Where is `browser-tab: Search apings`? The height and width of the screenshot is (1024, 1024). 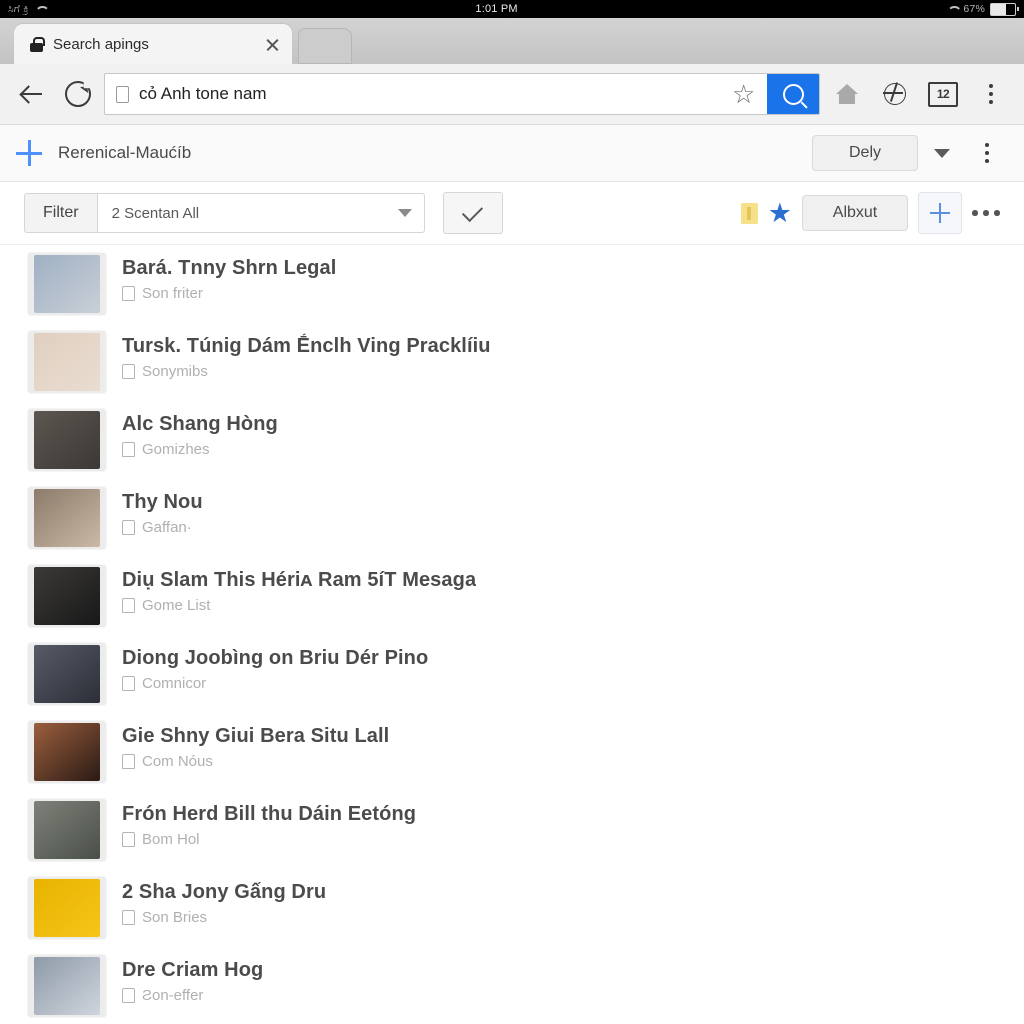
browser-tab: Search apings is located at coordinates (153, 44).